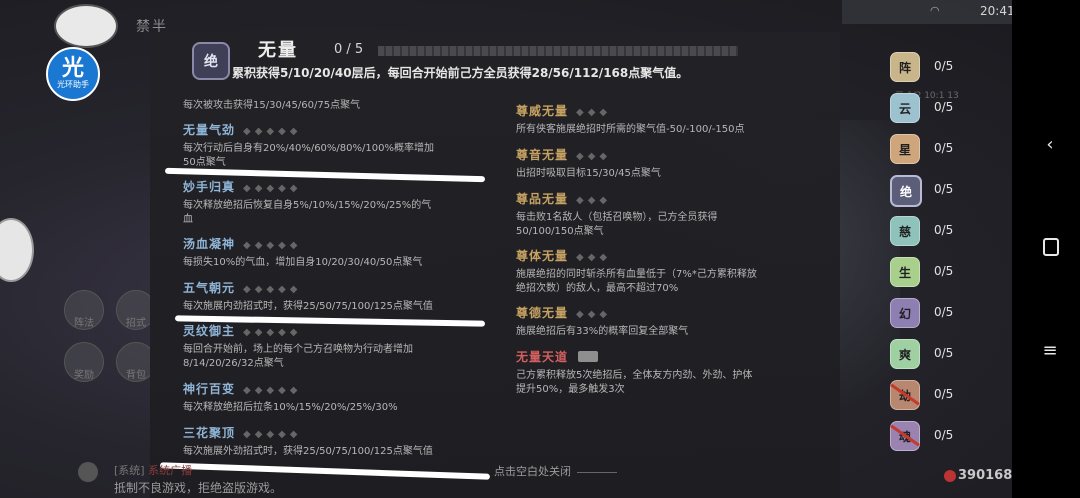 Image resolution: width=1080 pixels, height=498 pixels. Describe the element at coordinates (1050, 144) in the screenshot. I see `back-icon: ‹` at that location.